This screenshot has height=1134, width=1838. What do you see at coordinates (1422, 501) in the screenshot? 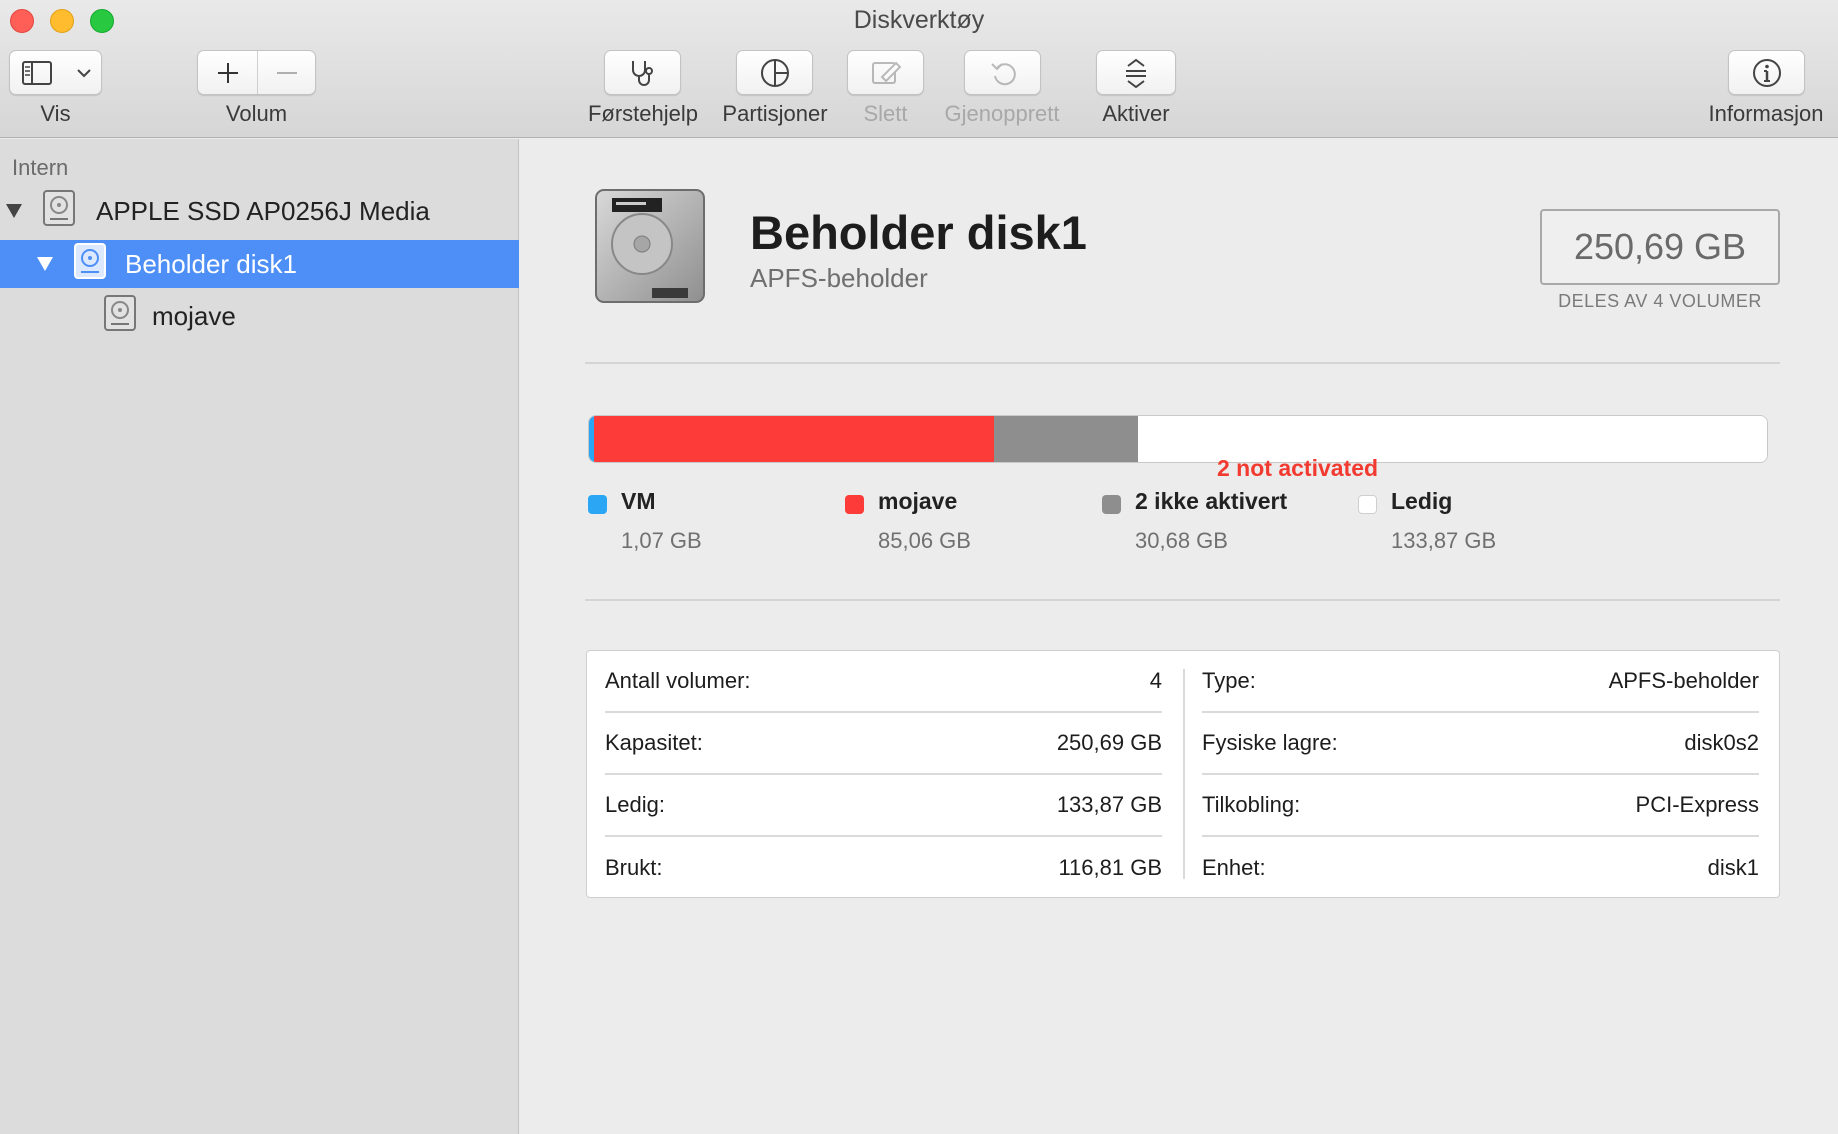
I see `legend-name: Ledig` at bounding box center [1422, 501].